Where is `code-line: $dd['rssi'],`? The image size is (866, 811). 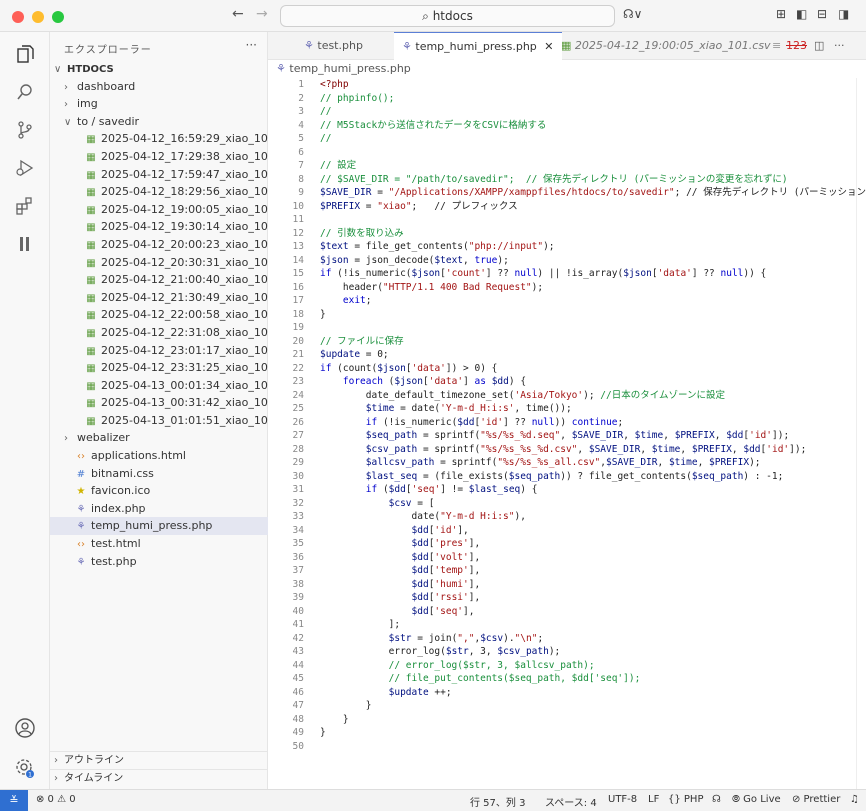 code-line: $dd['rssi'], is located at coordinates (593, 598).